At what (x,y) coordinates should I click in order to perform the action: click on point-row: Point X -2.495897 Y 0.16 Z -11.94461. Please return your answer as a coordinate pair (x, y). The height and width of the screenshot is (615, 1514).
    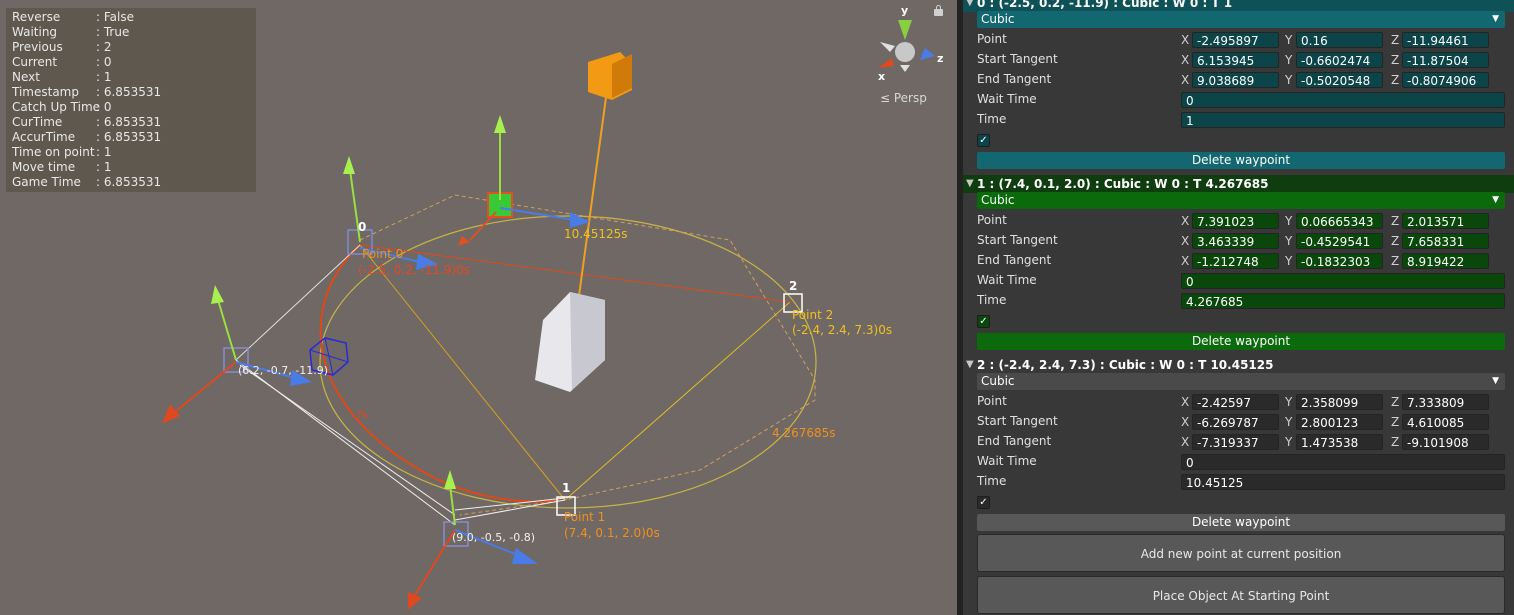
    Looking at the image, I should click on (1241, 40).